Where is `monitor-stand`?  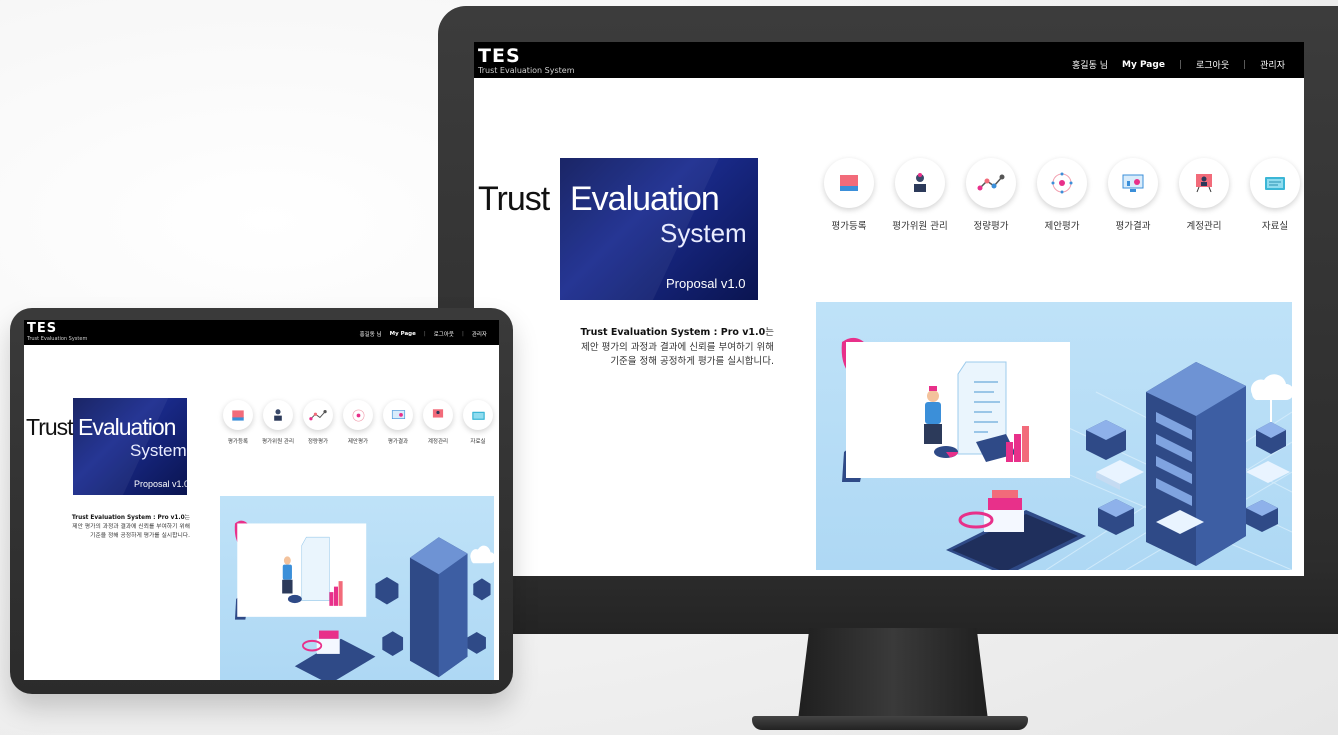 monitor-stand is located at coordinates (893, 674).